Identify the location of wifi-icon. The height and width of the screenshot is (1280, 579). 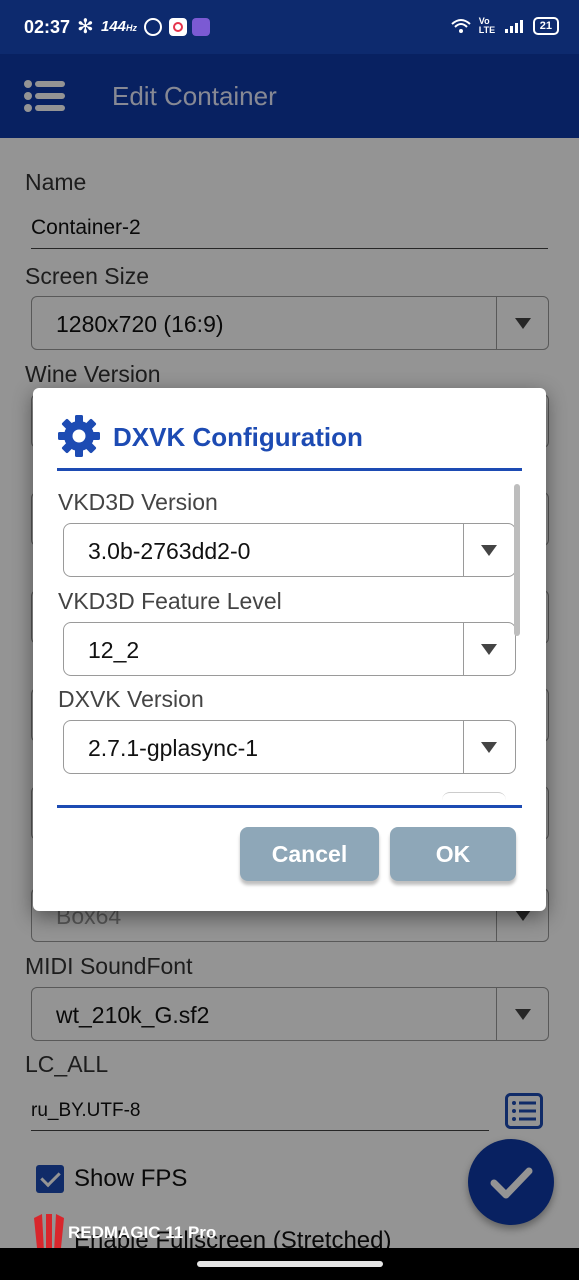
(461, 26).